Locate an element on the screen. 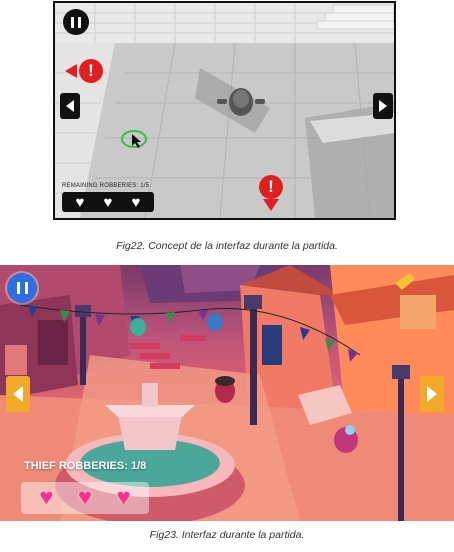 The height and width of the screenshot is (552, 454). figure-caption: Fig23. Interfaz durante la partida. is located at coordinates (227, 535).